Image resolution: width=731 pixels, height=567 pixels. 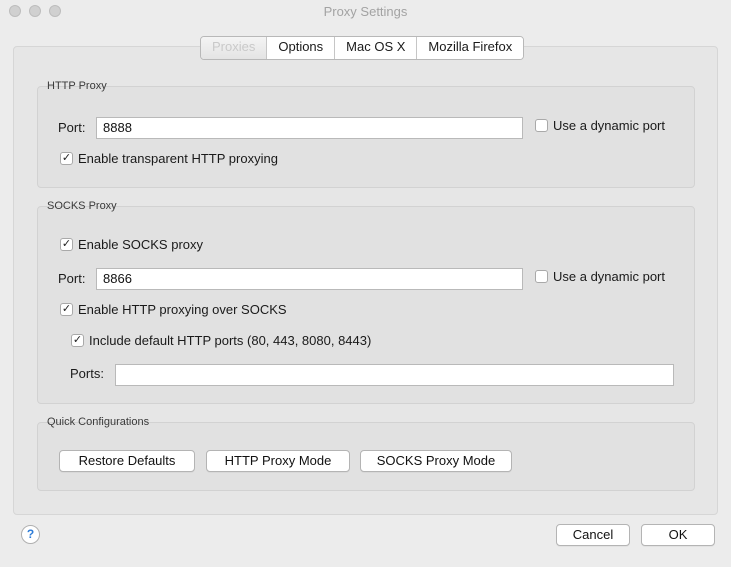 I want to click on http-dynamic-port-checkbox, so click(x=541, y=125).